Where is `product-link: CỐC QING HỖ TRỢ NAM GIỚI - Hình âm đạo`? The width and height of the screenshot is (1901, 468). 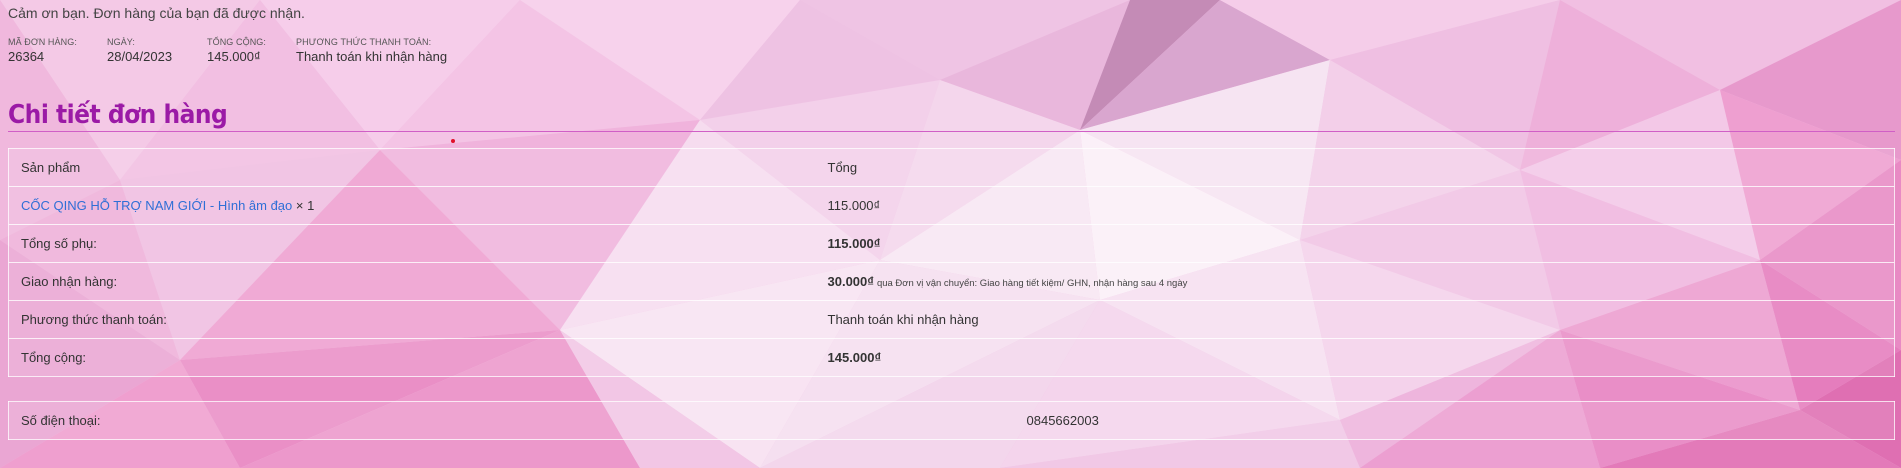 product-link: CỐC QING HỖ TRỢ NAM GIỚI - Hình âm đạo is located at coordinates (156, 205).